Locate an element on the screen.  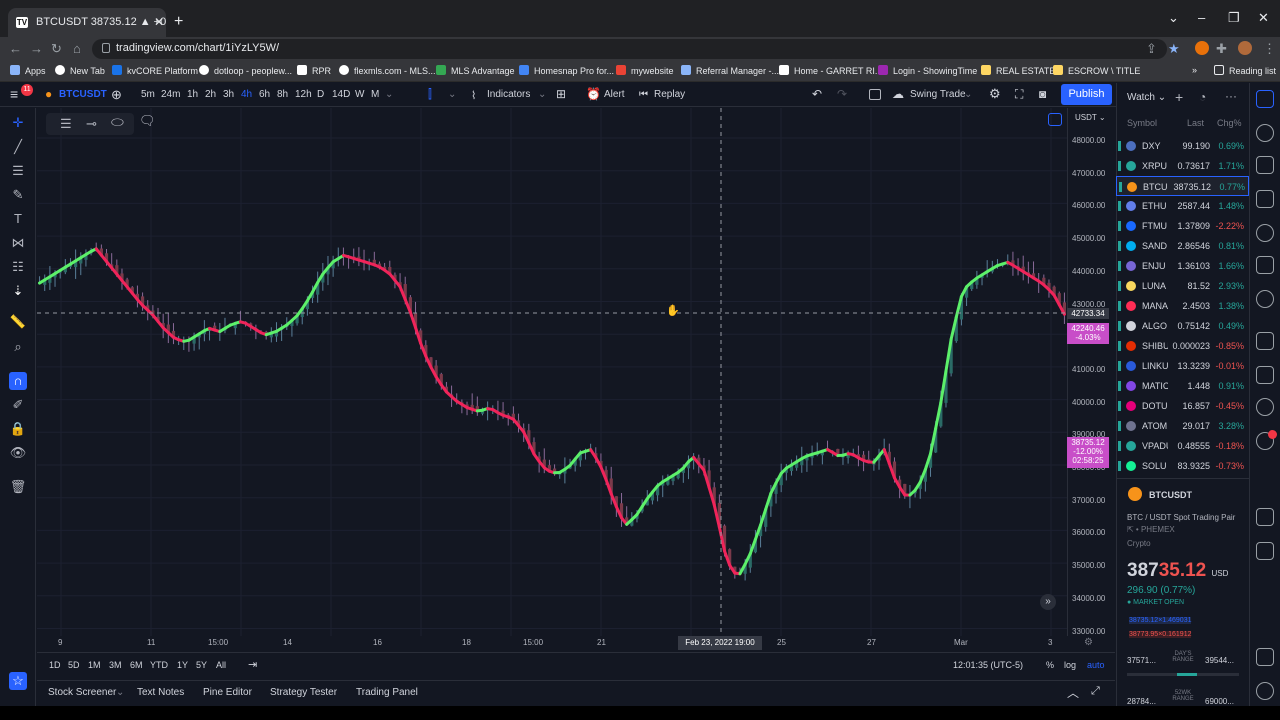
replay-button: Replay is located at coordinates (669, 94).